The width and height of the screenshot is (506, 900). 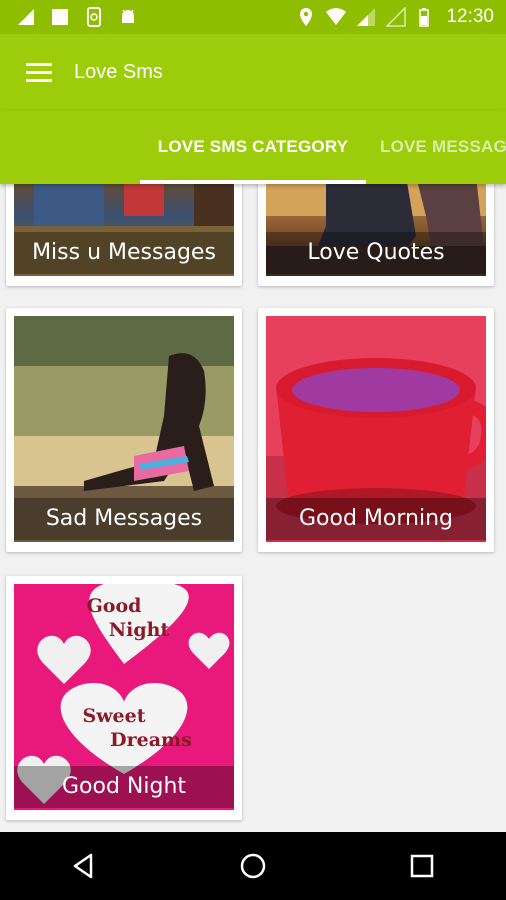 I want to click on night-text: Night, so click(x=139, y=630).